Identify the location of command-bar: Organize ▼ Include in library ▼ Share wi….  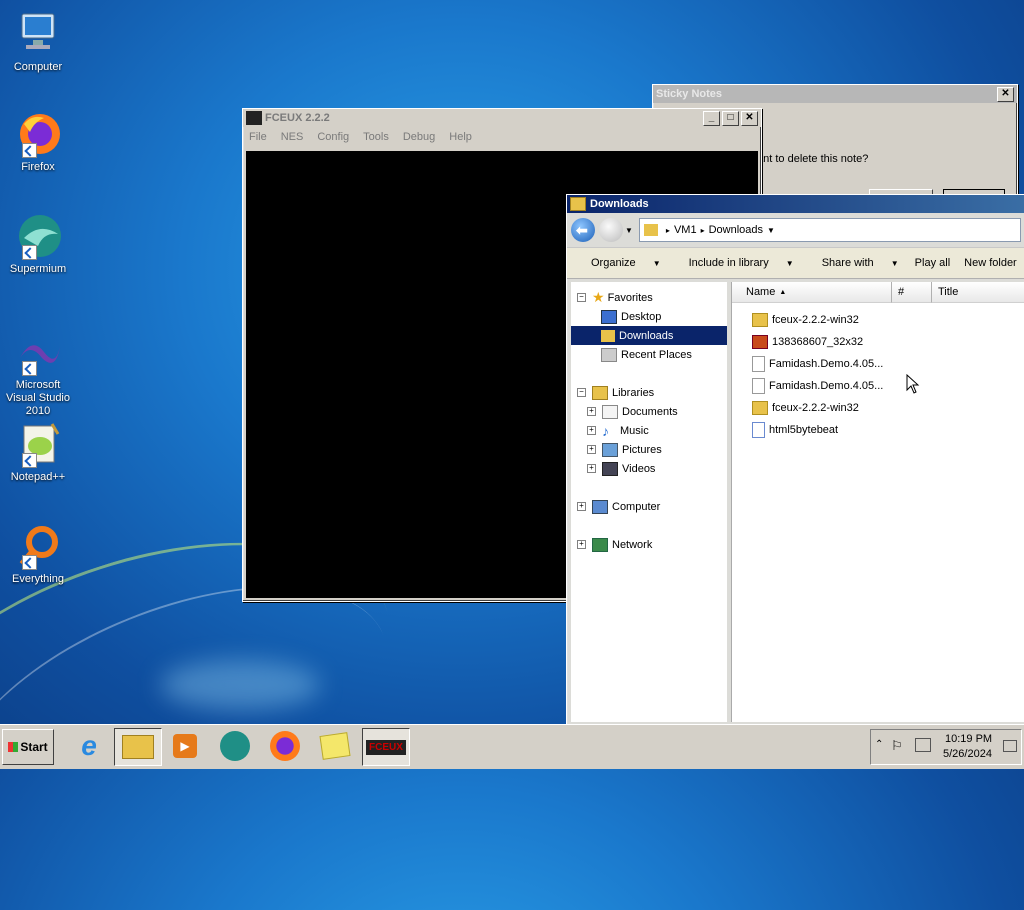
(795, 263).